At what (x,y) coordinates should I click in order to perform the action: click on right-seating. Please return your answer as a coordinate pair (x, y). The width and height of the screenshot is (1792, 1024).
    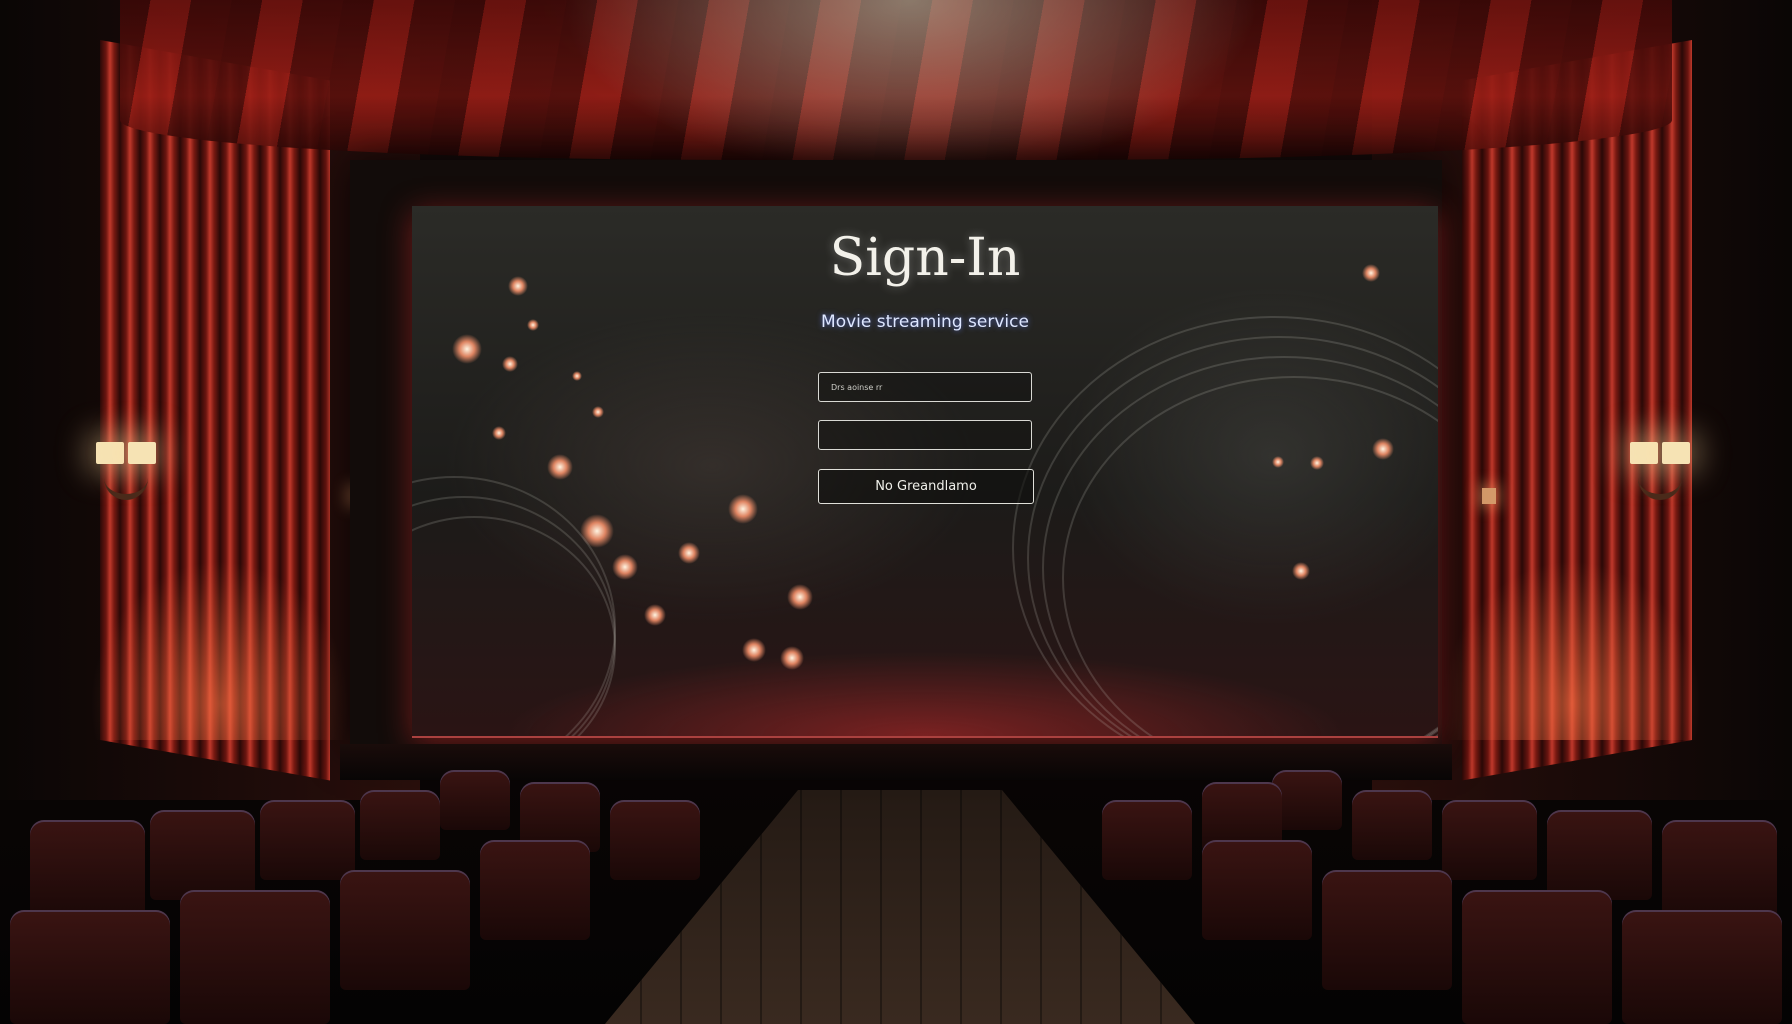
    Looking at the image, I should click on (1372, 892).